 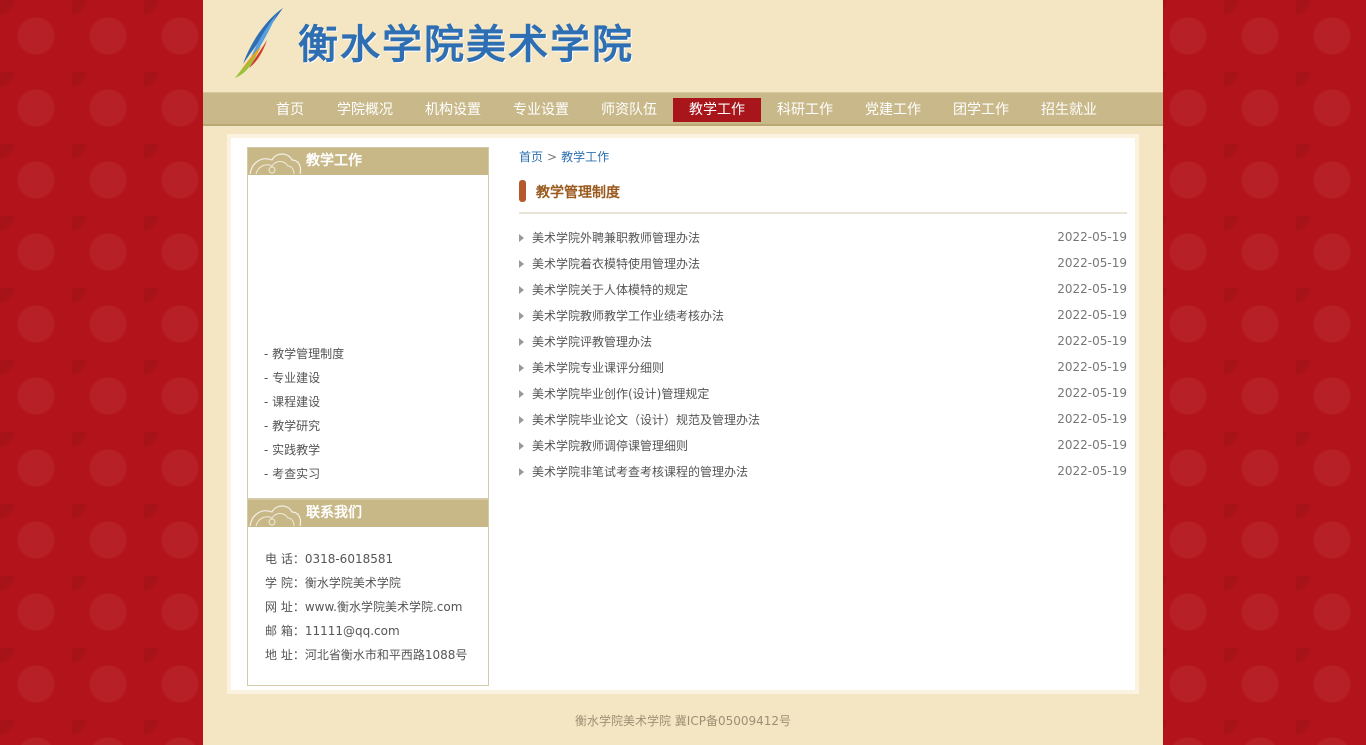 I want to click on sidebar-link-teaching-research: - 教学研究, so click(x=304, y=426).